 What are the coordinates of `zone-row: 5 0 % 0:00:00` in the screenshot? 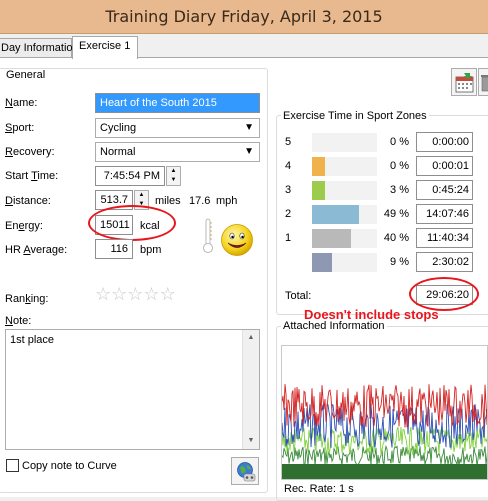 It's located at (382, 143).